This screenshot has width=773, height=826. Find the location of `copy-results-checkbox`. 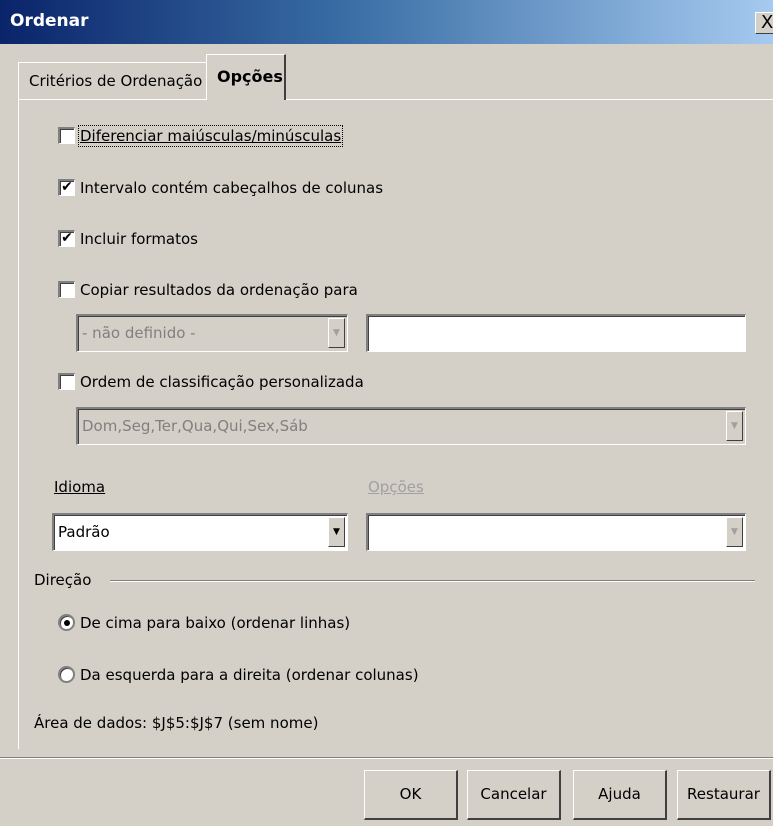

copy-results-checkbox is located at coordinates (66, 289).